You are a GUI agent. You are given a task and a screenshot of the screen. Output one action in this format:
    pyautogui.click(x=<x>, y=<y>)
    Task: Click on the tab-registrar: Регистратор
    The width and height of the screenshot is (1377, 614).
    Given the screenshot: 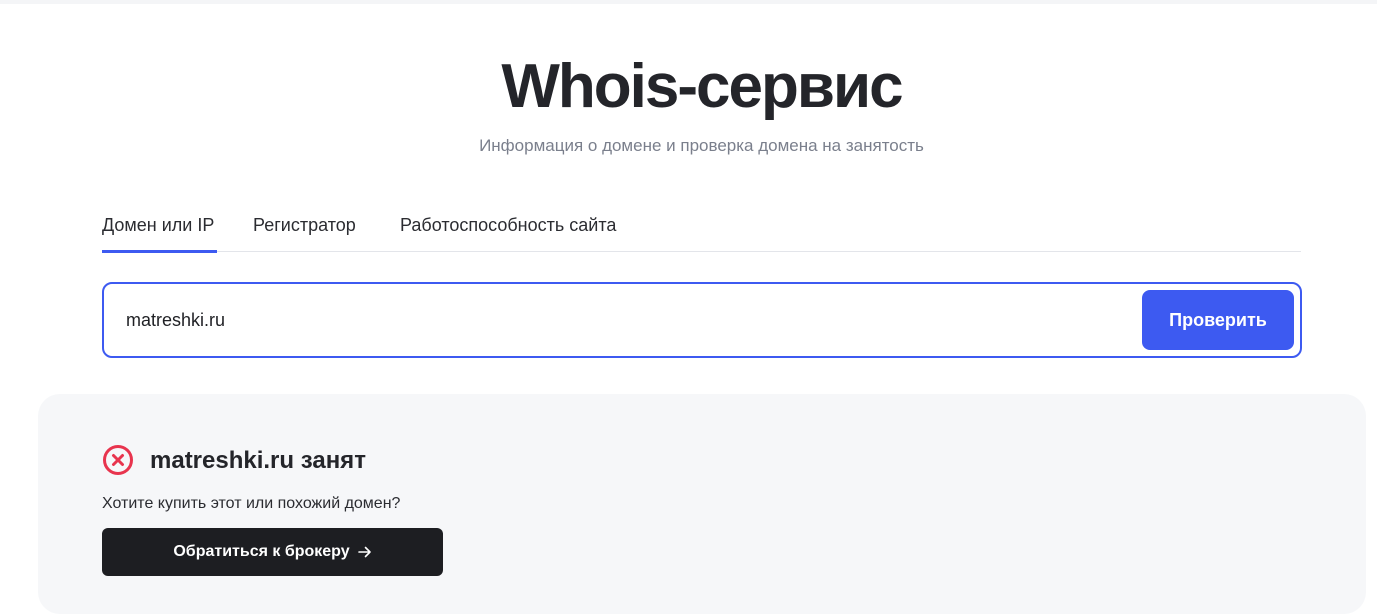 What is the action you would take?
    pyautogui.click(x=304, y=228)
    